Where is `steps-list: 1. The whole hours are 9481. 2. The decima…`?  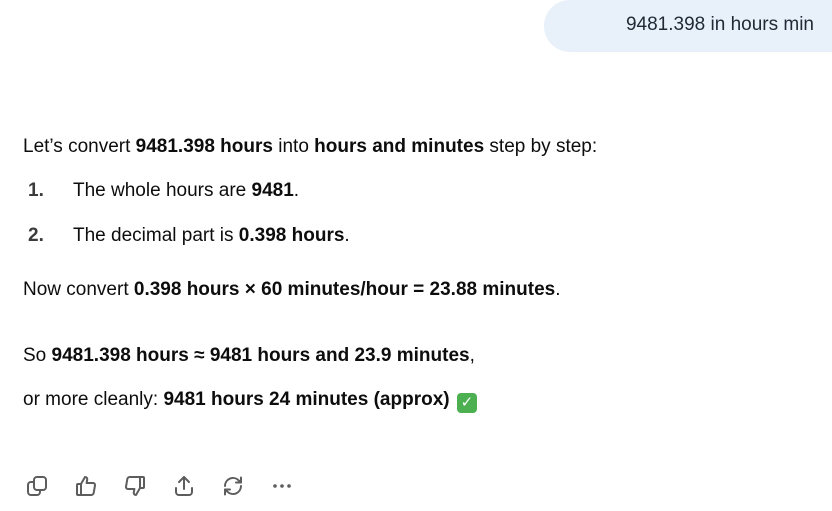 steps-list: 1. The whole hours are 9481. 2. The decima… is located at coordinates (418, 213).